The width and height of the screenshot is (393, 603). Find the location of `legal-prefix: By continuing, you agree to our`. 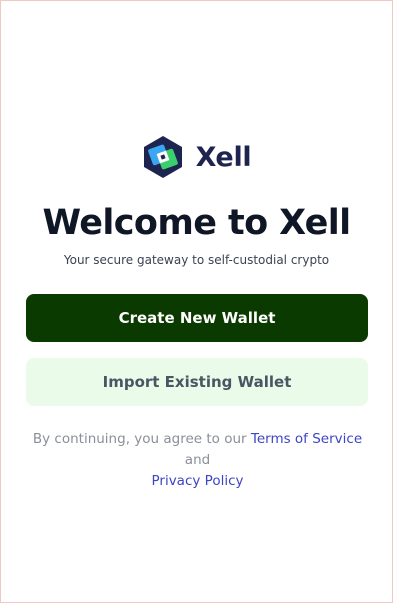

legal-prefix: By continuing, you agree to our is located at coordinates (139, 439).